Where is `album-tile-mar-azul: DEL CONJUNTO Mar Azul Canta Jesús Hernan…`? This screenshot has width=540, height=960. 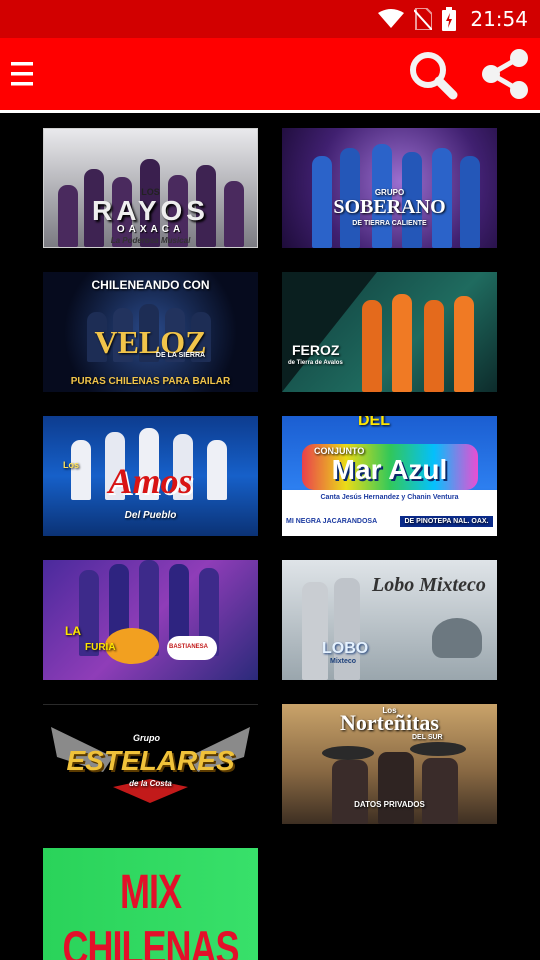 album-tile-mar-azul: DEL CONJUNTO Mar Azul Canta Jesús Hernan… is located at coordinates (389, 476).